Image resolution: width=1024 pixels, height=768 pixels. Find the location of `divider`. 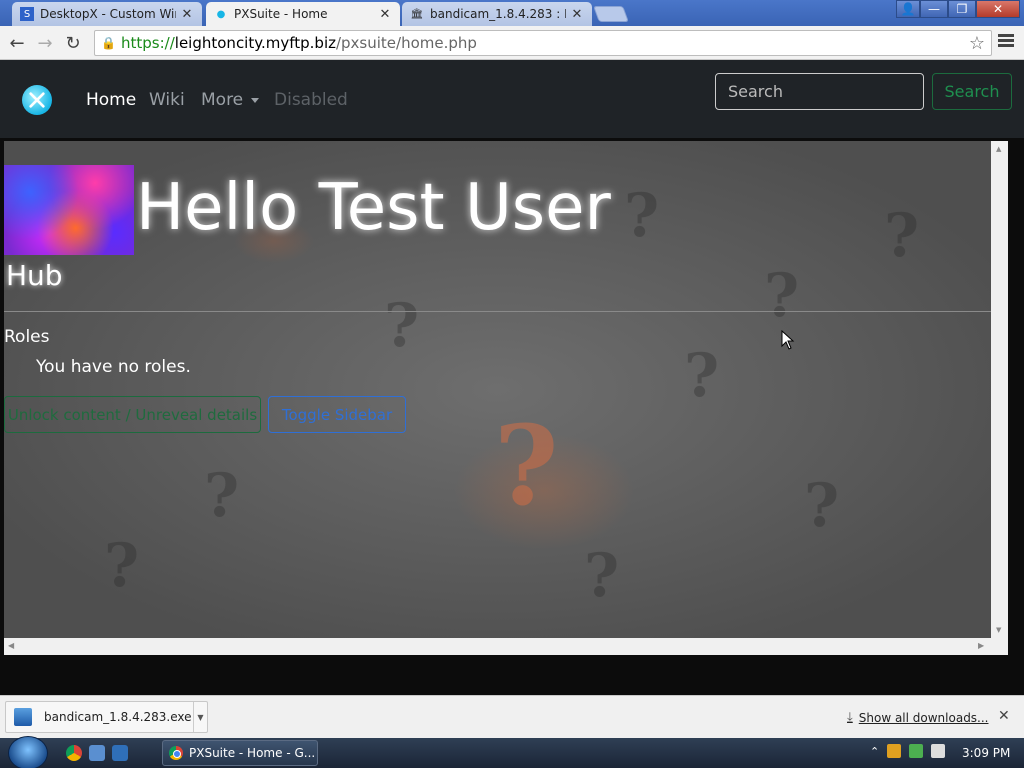

divider is located at coordinates (497, 311).